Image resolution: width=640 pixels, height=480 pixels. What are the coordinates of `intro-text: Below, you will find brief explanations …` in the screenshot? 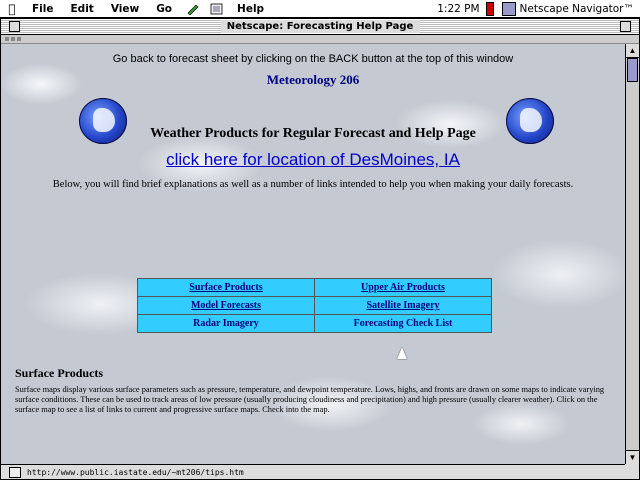 It's located at (313, 184).